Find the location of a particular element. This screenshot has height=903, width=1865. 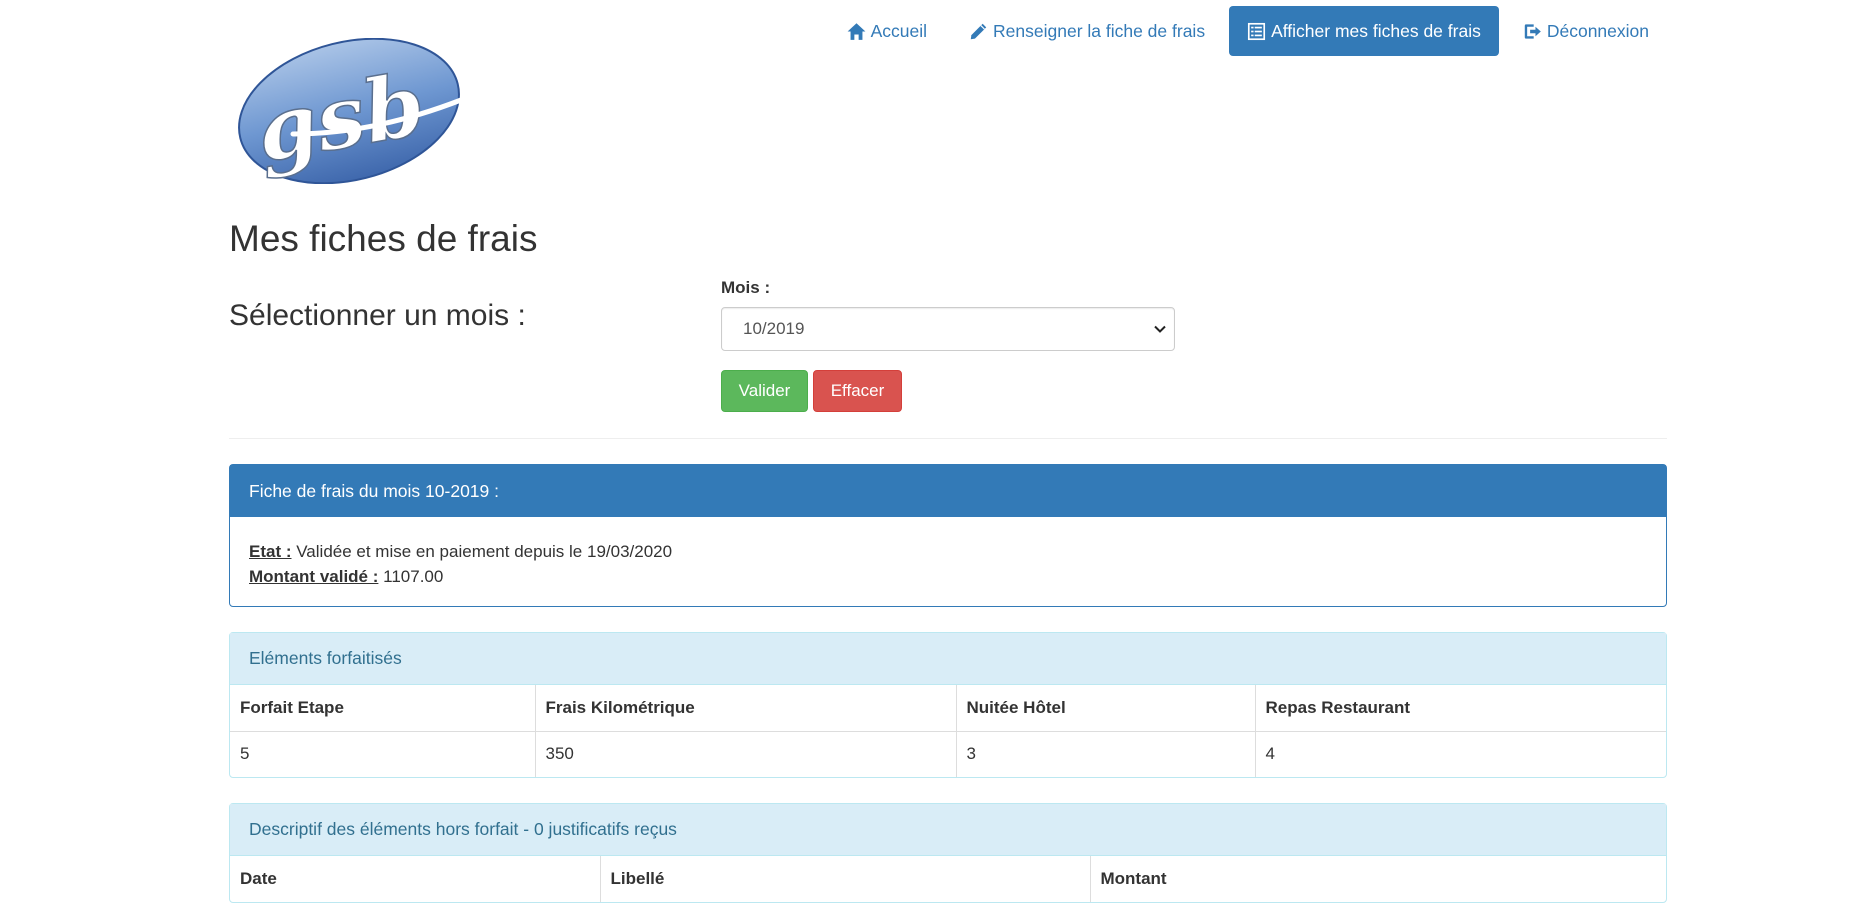

fiche-panel-header: Fiche de frais du mois 10-2019 : is located at coordinates (948, 491).